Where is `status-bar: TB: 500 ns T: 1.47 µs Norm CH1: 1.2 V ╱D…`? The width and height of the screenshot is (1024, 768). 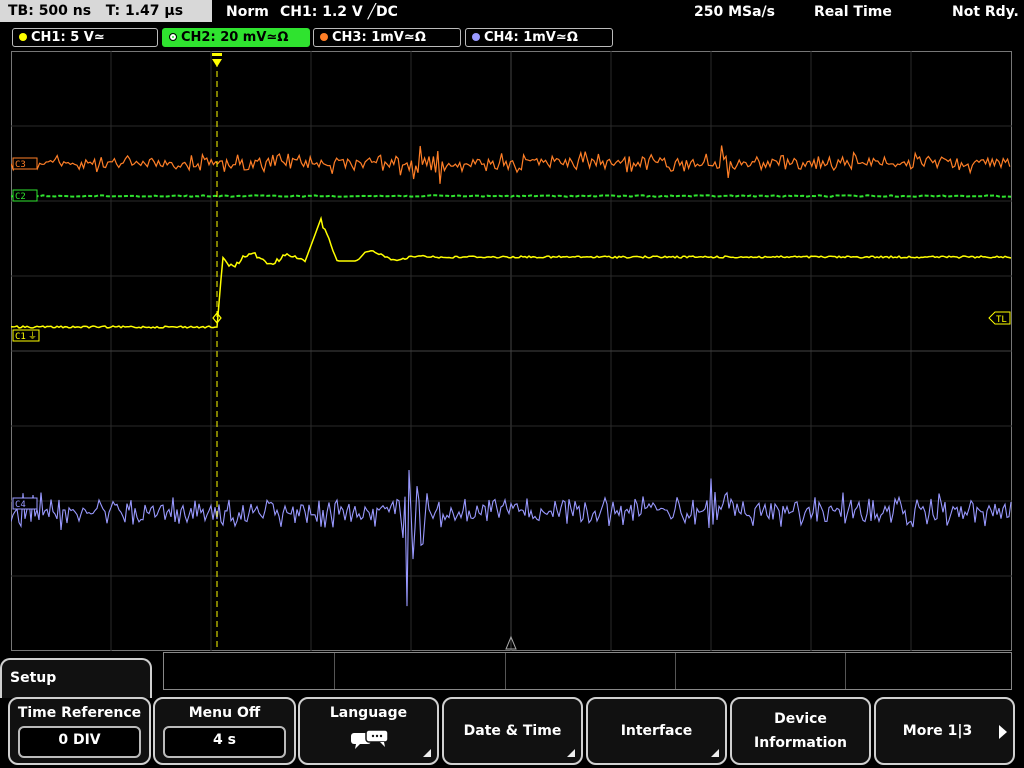 status-bar: TB: 500 ns T: 1.47 µs Norm CH1: 1.2 V ╱D… is located at coordinates (512, 12).